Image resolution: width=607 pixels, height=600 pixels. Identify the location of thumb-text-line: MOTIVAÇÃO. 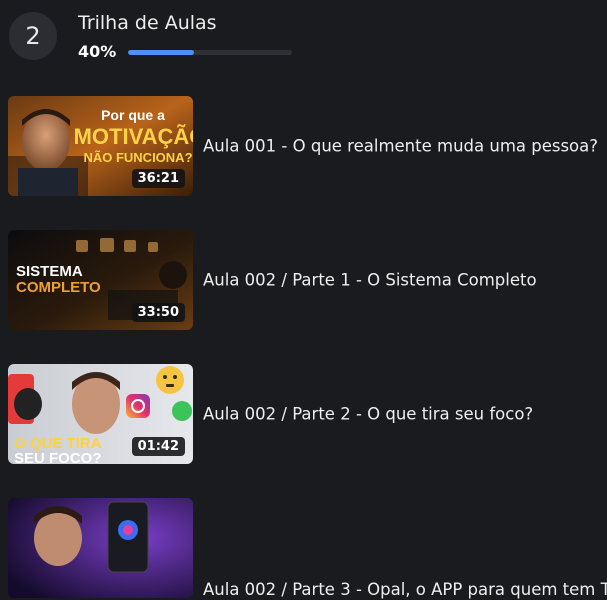
(133, 136).